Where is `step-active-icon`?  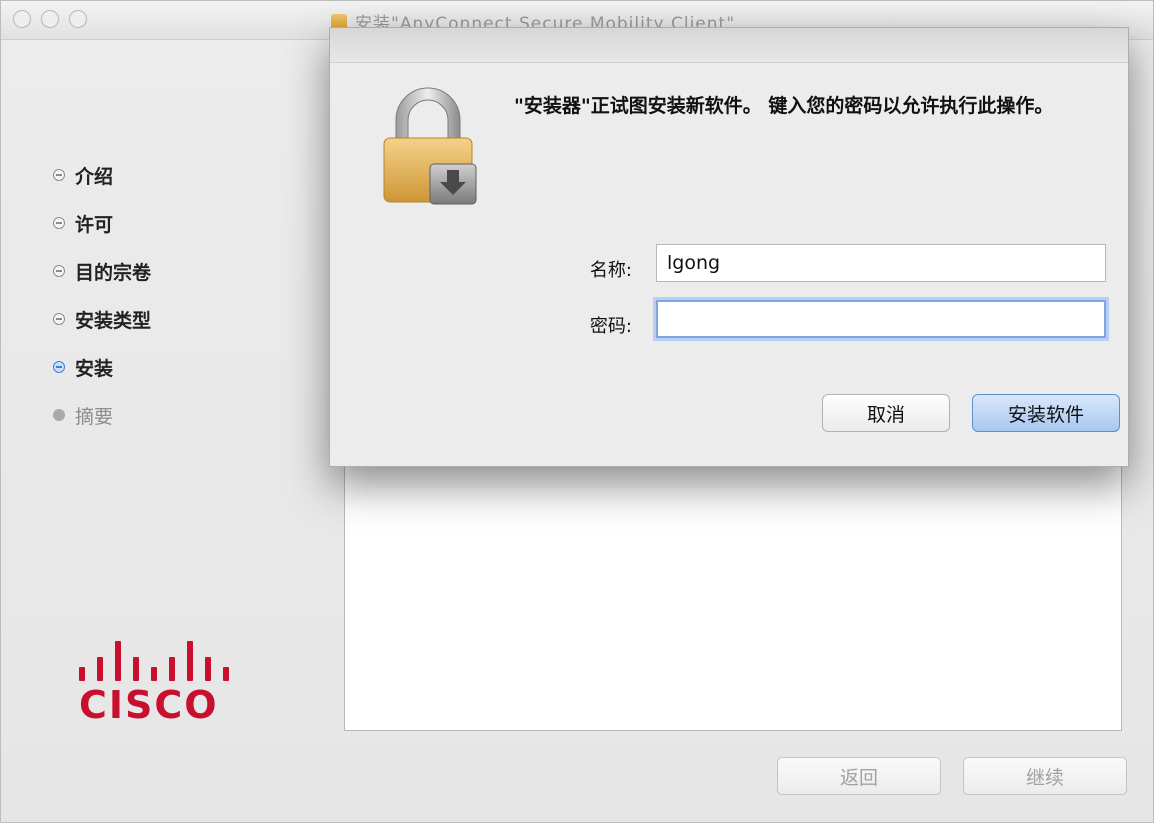
step-active-icon is located at coordinates (59, 367).